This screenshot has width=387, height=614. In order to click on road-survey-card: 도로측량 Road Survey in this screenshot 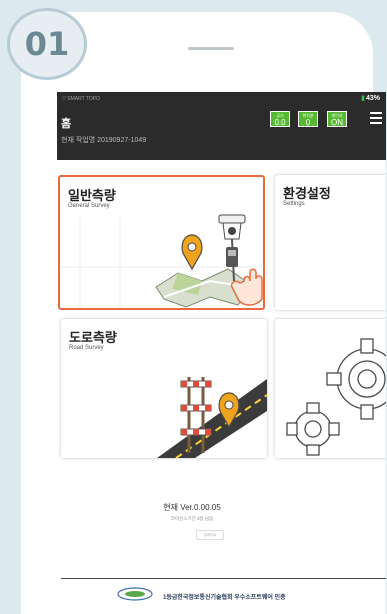, I will do `click(164, 388)`.